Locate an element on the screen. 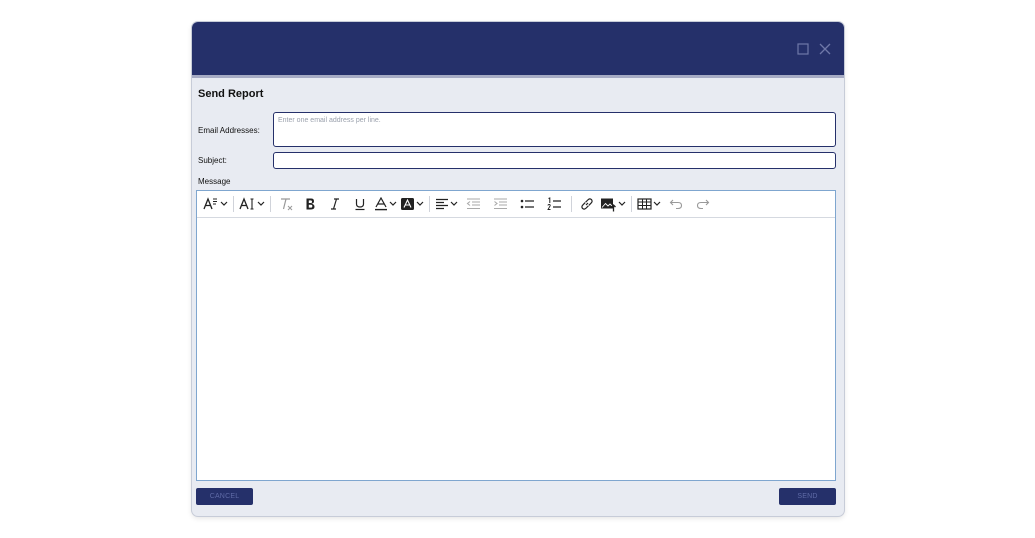 The width and height of the screenshot is (1035, 538). heading-dropdown is located at coordinates (215, 204).